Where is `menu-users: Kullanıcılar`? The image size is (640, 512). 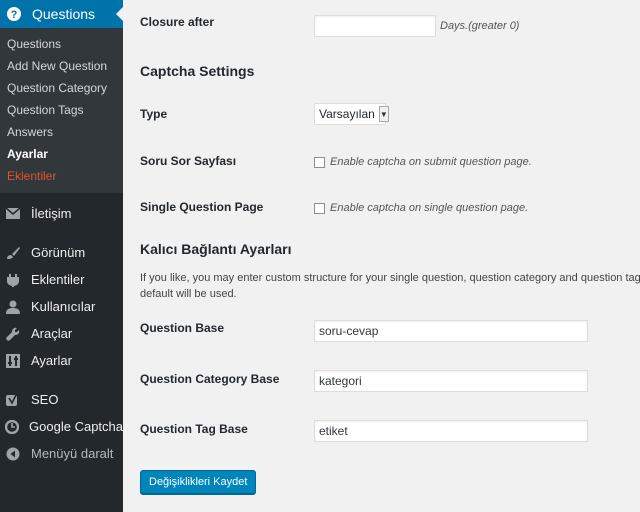
menu-users: Kullanıcılar is located at coordinates (61, 306).